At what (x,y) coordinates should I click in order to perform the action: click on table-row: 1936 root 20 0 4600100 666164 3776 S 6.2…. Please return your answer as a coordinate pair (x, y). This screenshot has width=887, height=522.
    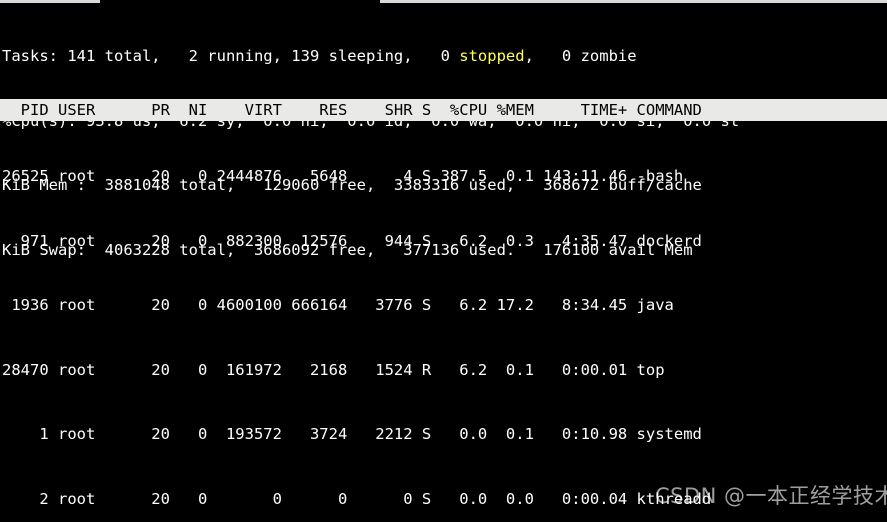
    Looking at the image, I should click on (444, 306).